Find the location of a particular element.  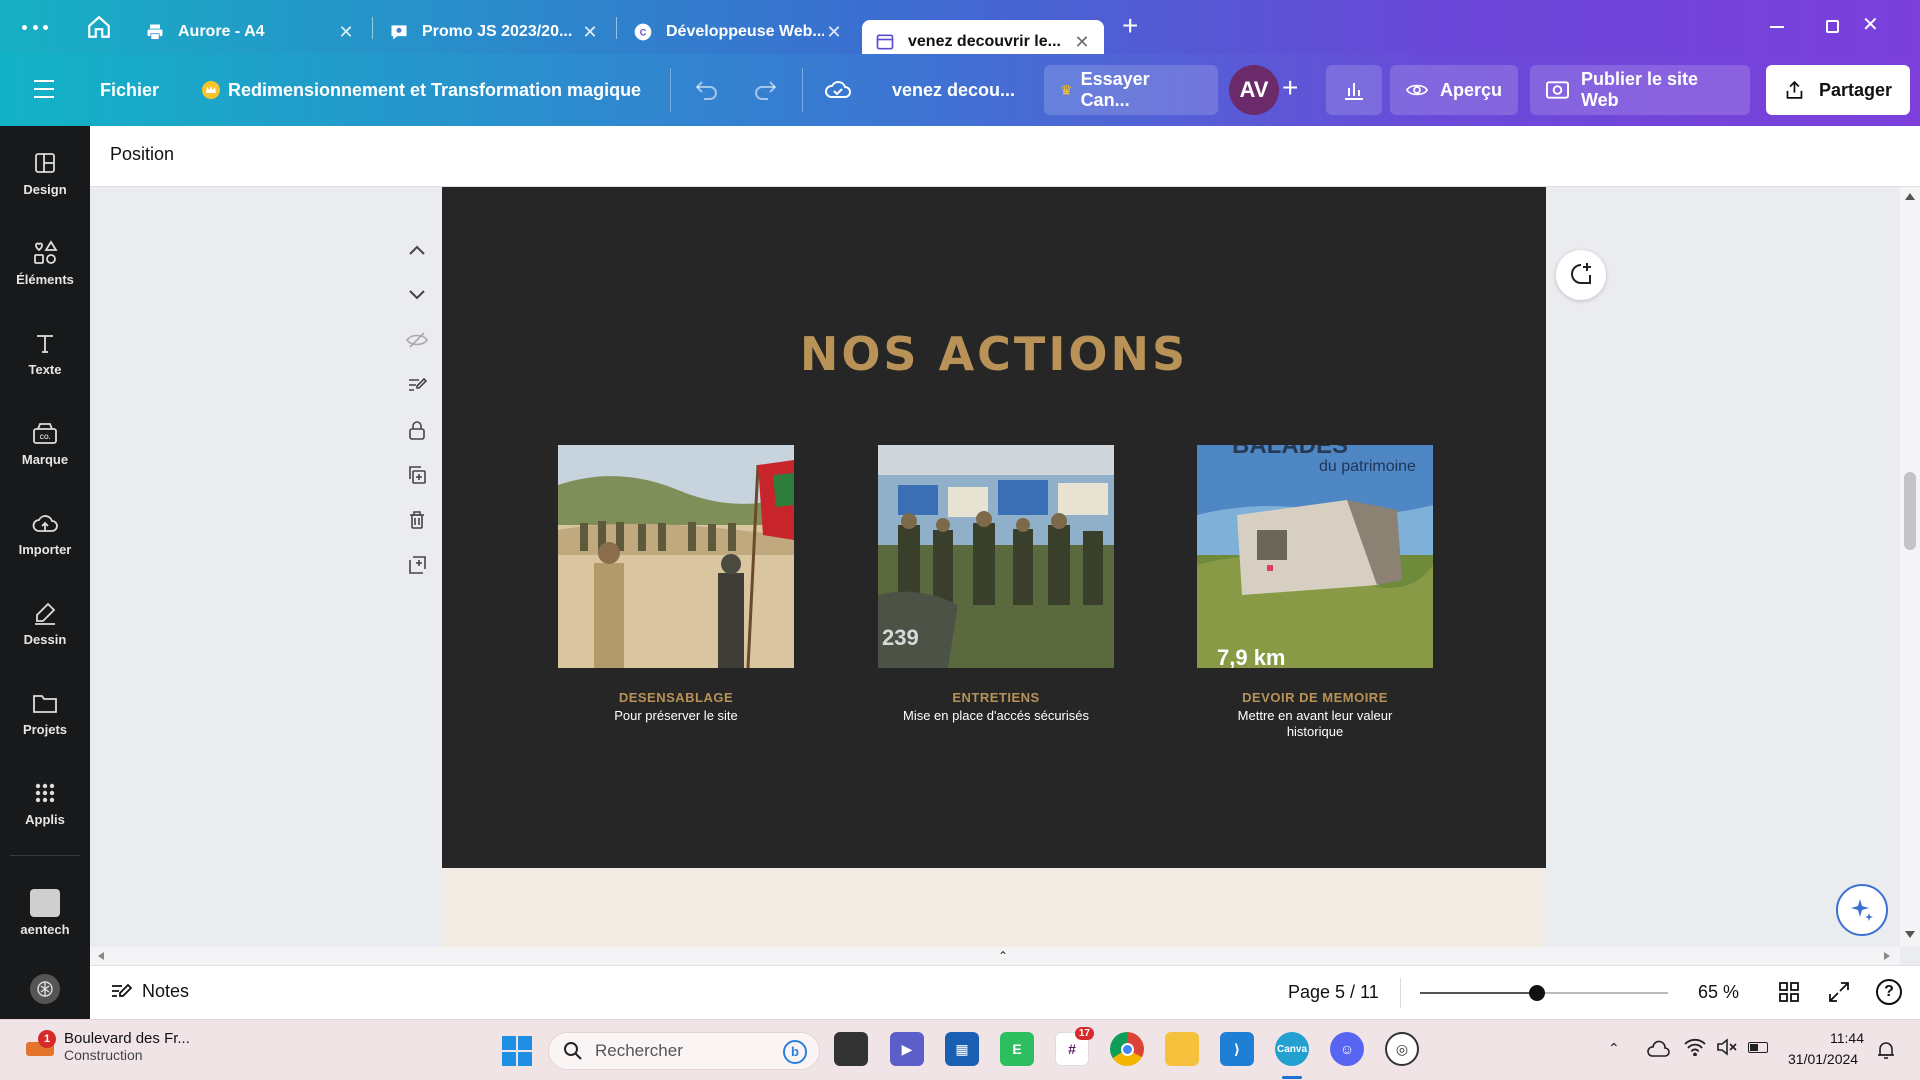

grid-view-icon is located at coordinates (1789, 994).